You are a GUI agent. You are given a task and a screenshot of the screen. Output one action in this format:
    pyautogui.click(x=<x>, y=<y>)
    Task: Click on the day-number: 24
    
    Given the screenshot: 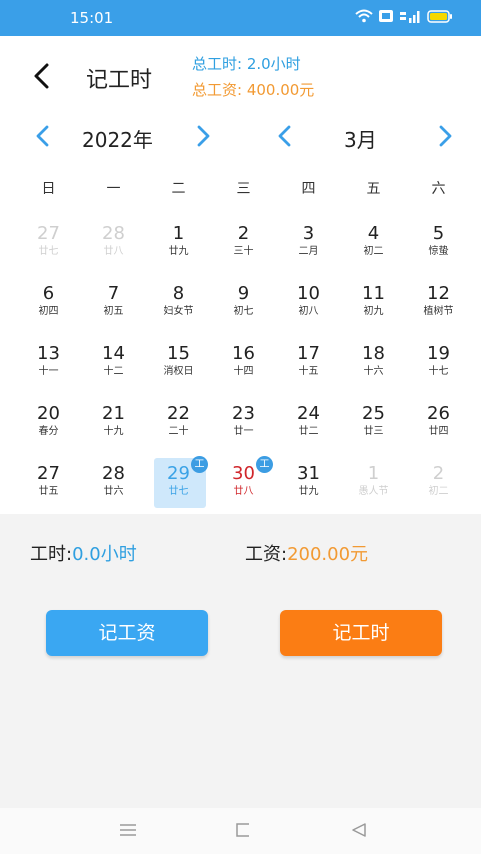 What is the action you would take?
    pyautogui.click(x=308, y=413)
    